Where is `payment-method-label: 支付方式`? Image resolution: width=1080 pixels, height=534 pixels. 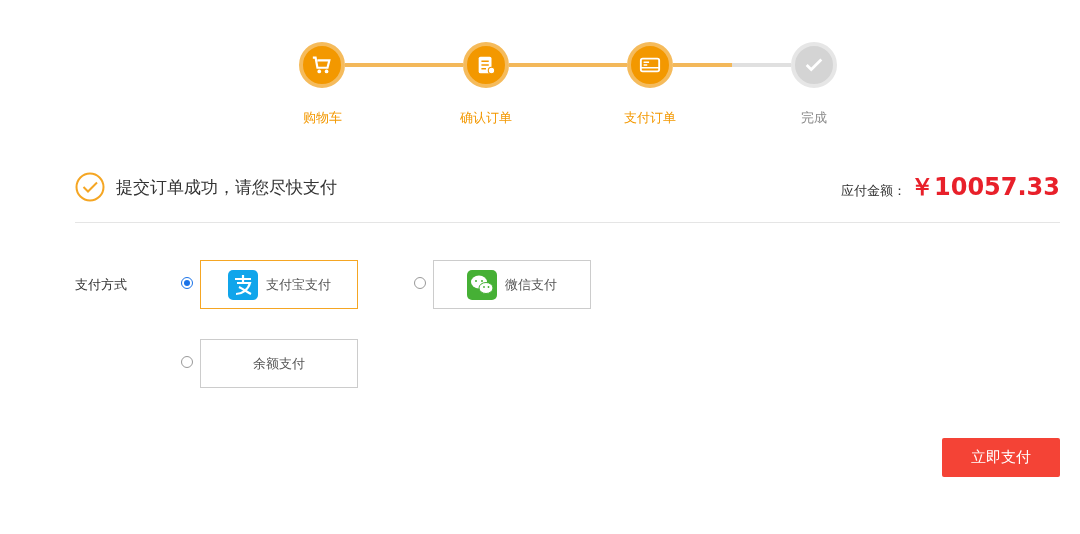 payment-method-label: 支付方式 is located at coordinates (101, 284).